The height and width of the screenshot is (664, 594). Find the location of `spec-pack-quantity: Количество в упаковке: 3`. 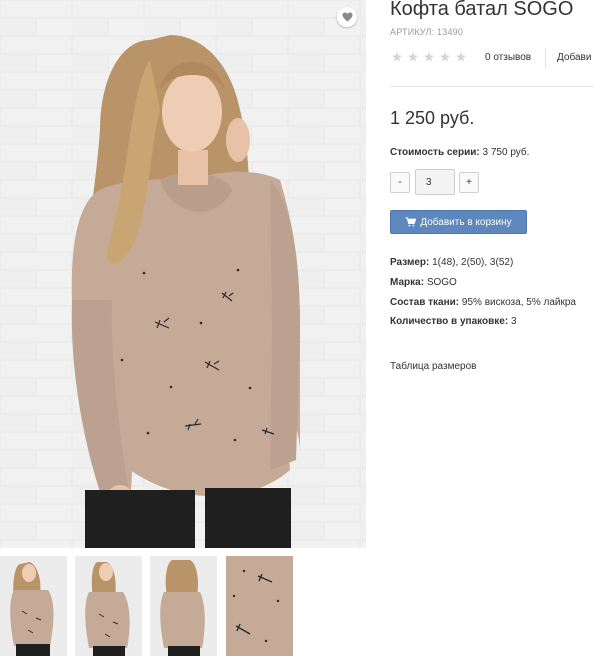

spec-pack-quantity: Количество в упаковке: 3 is located at coordinates (453, 321).